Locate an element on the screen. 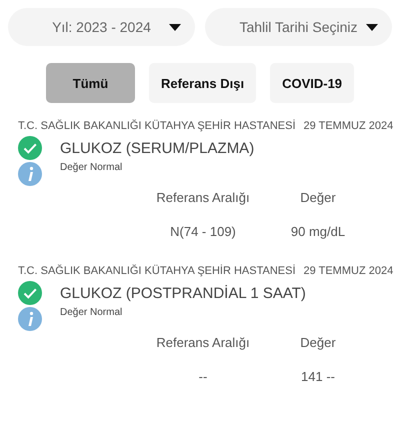 Image resolution: width=400 pixels, height=435 pixels. test-name: GLUKOZ (POSTPRANDİAL 1 SAAT) is located at coordinates (183, 293).